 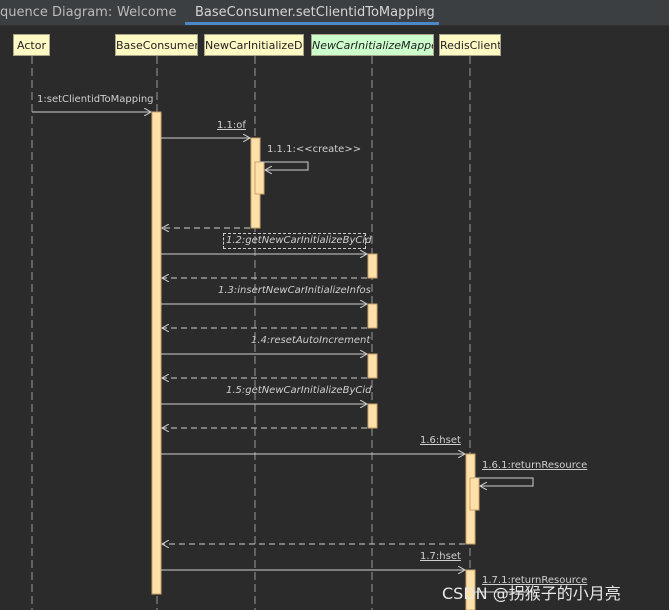 I want to click on participant-newcarinitializemapper: NewCarInitializeMapper, so click(x=372, y=45).